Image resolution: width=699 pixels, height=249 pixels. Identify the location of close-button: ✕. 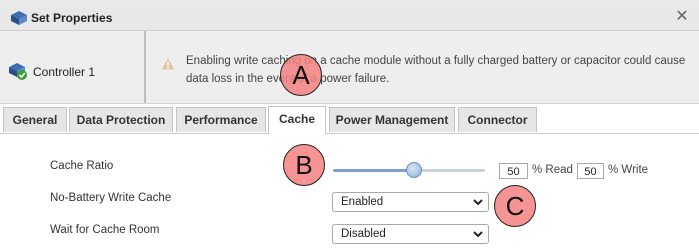
(682, 17).